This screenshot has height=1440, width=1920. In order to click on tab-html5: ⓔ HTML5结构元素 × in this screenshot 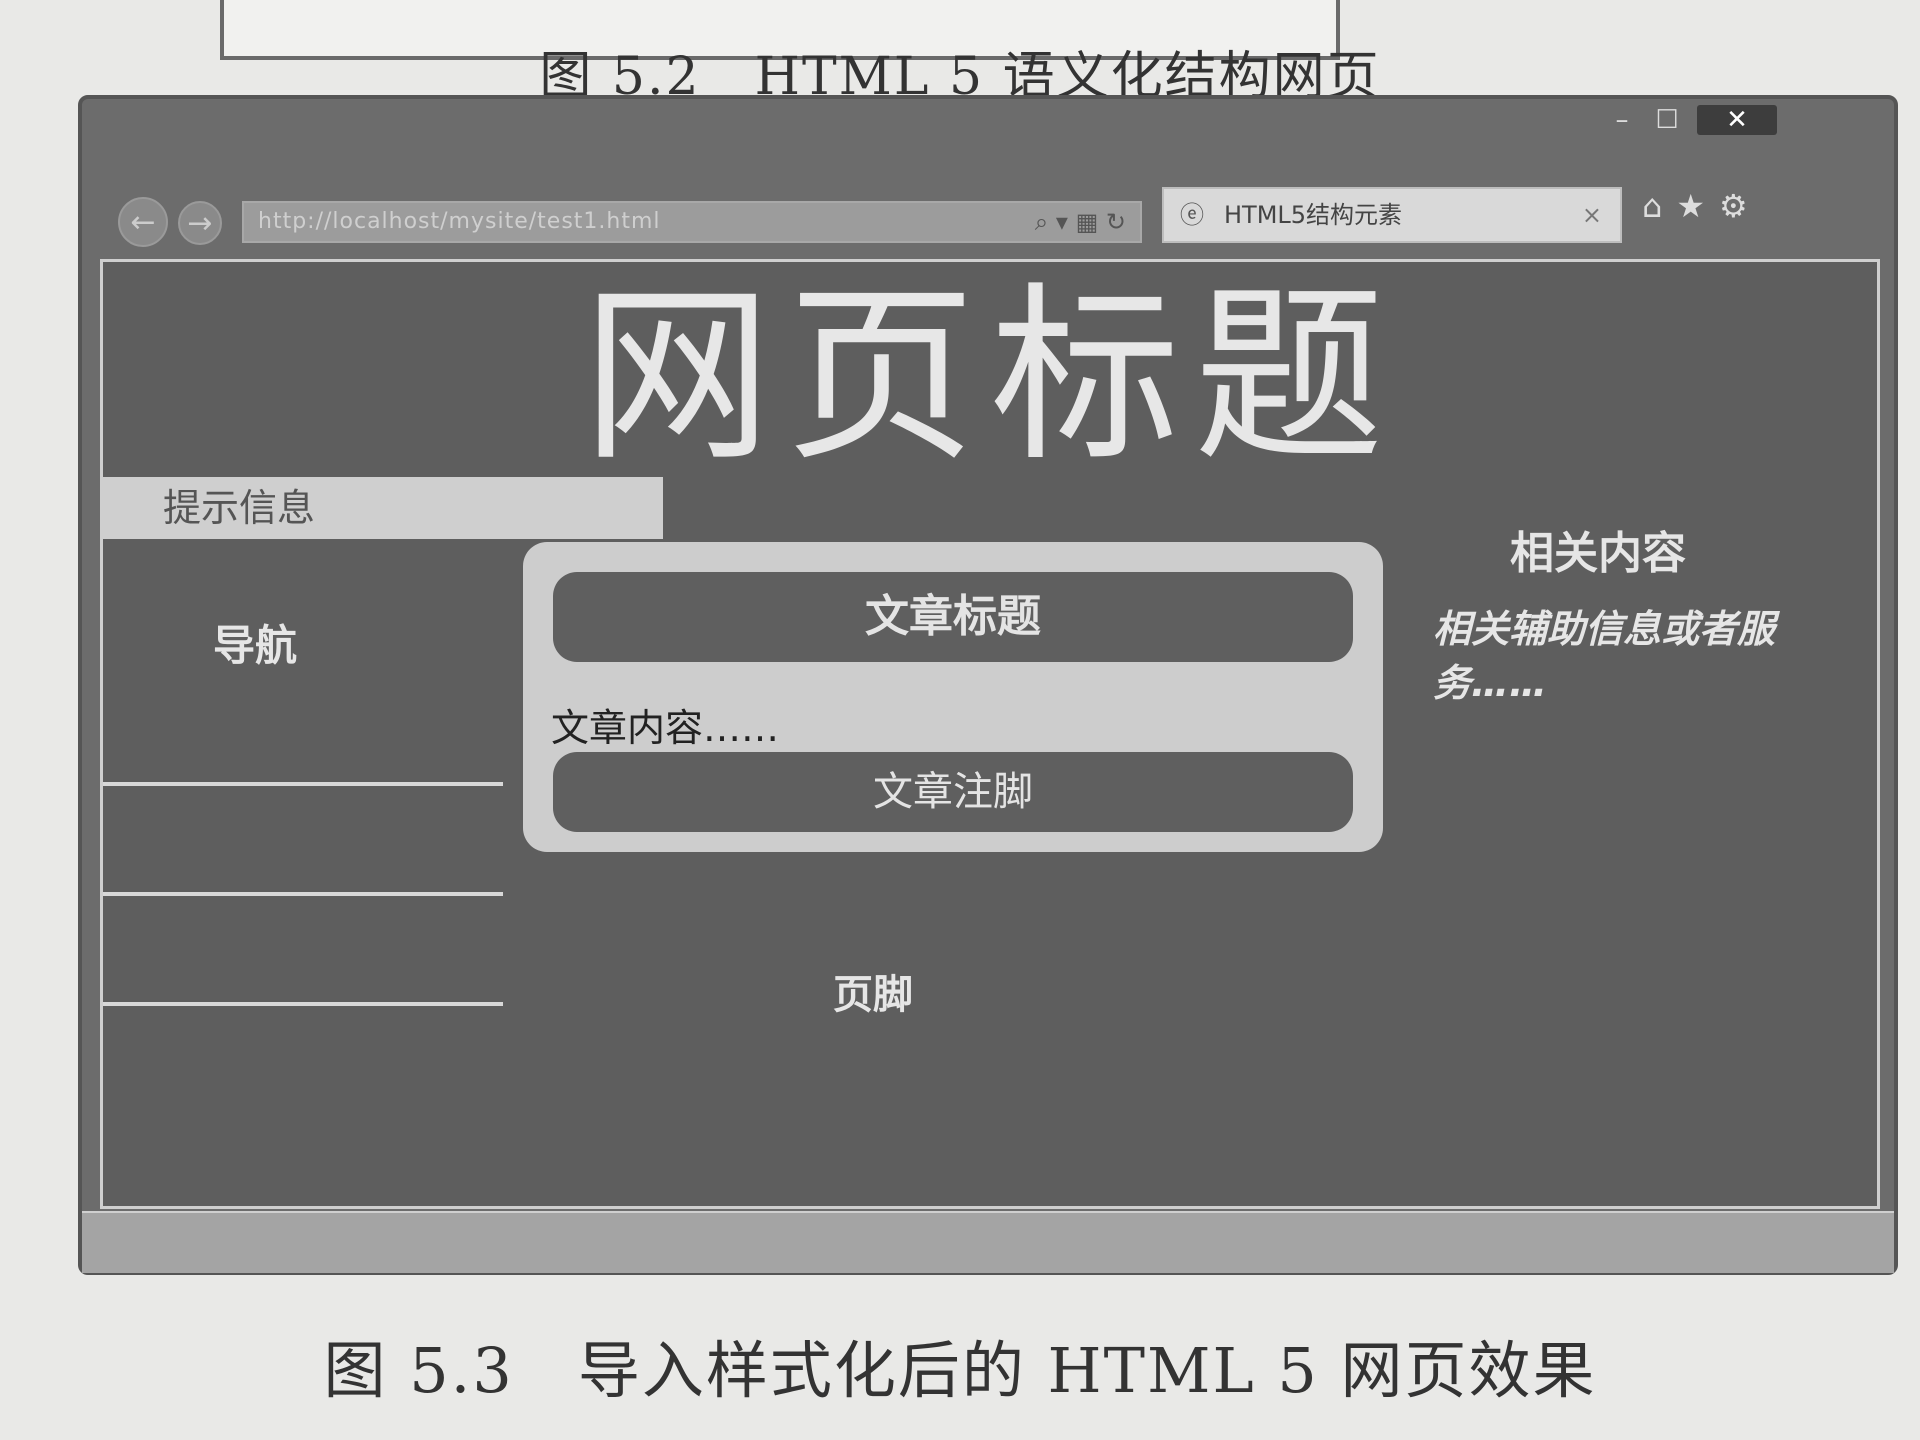, I will do `click(1392, 215)`.